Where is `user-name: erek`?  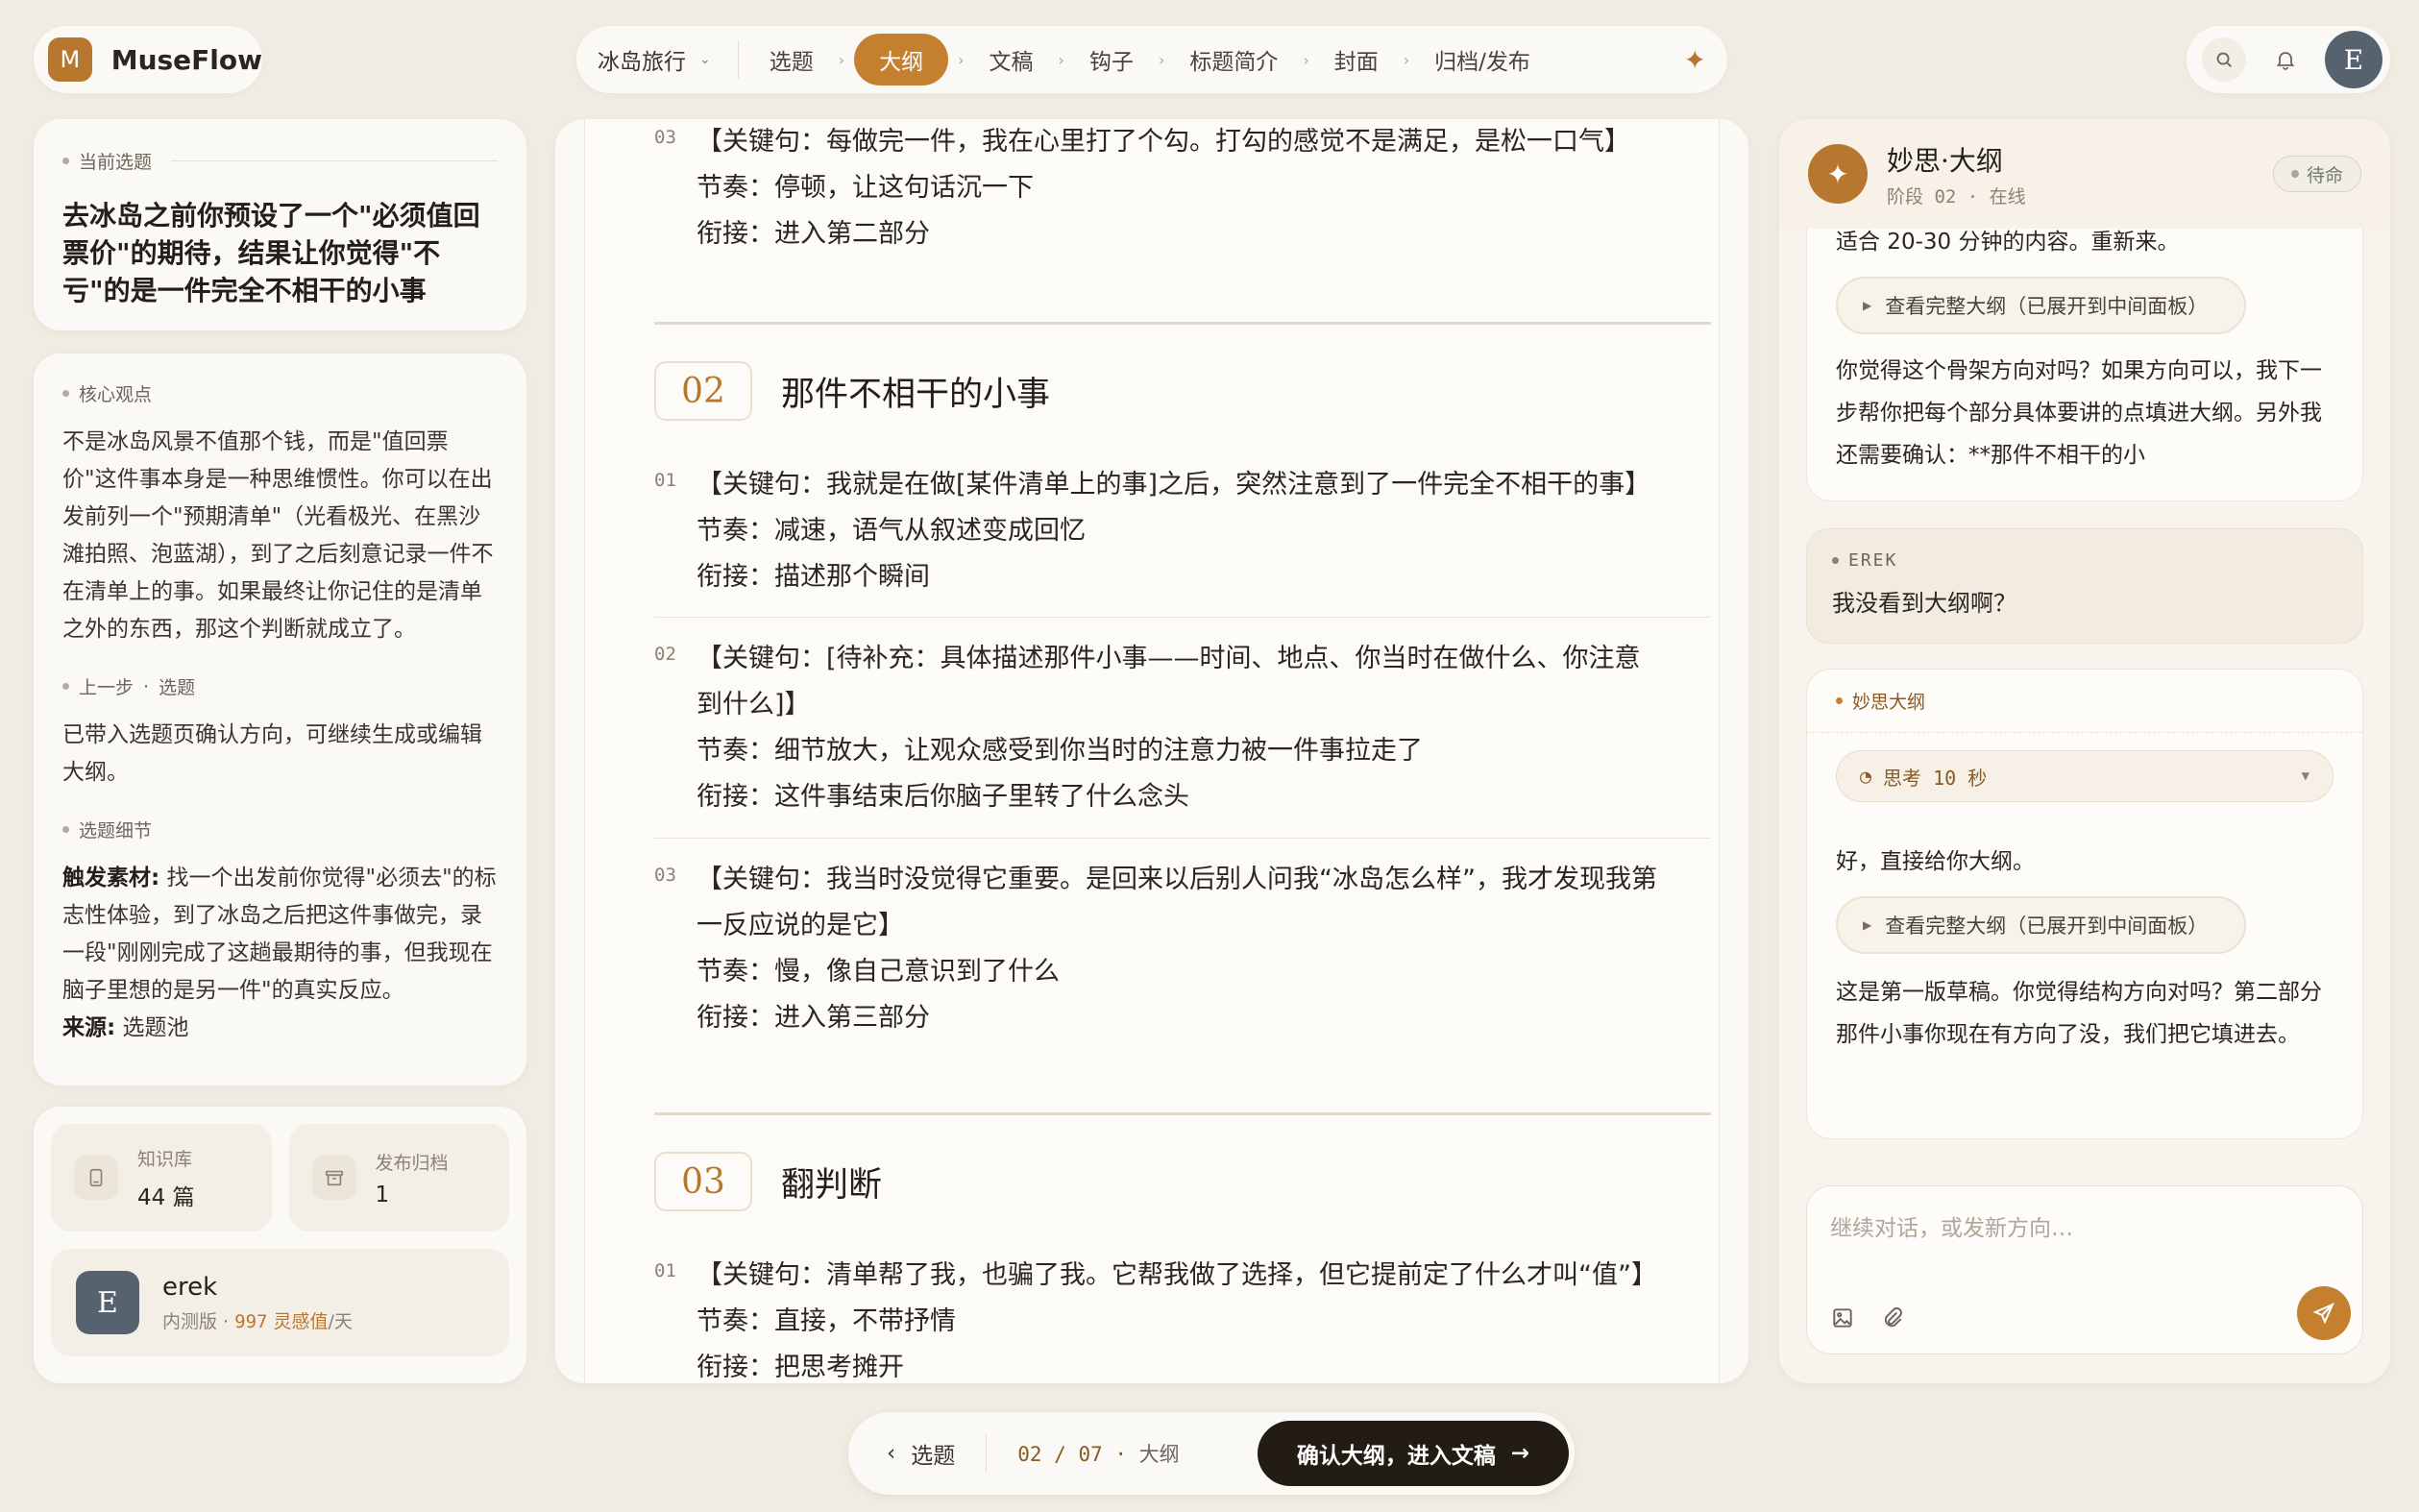 user-name: erek is located at coordinates (190, 1287).